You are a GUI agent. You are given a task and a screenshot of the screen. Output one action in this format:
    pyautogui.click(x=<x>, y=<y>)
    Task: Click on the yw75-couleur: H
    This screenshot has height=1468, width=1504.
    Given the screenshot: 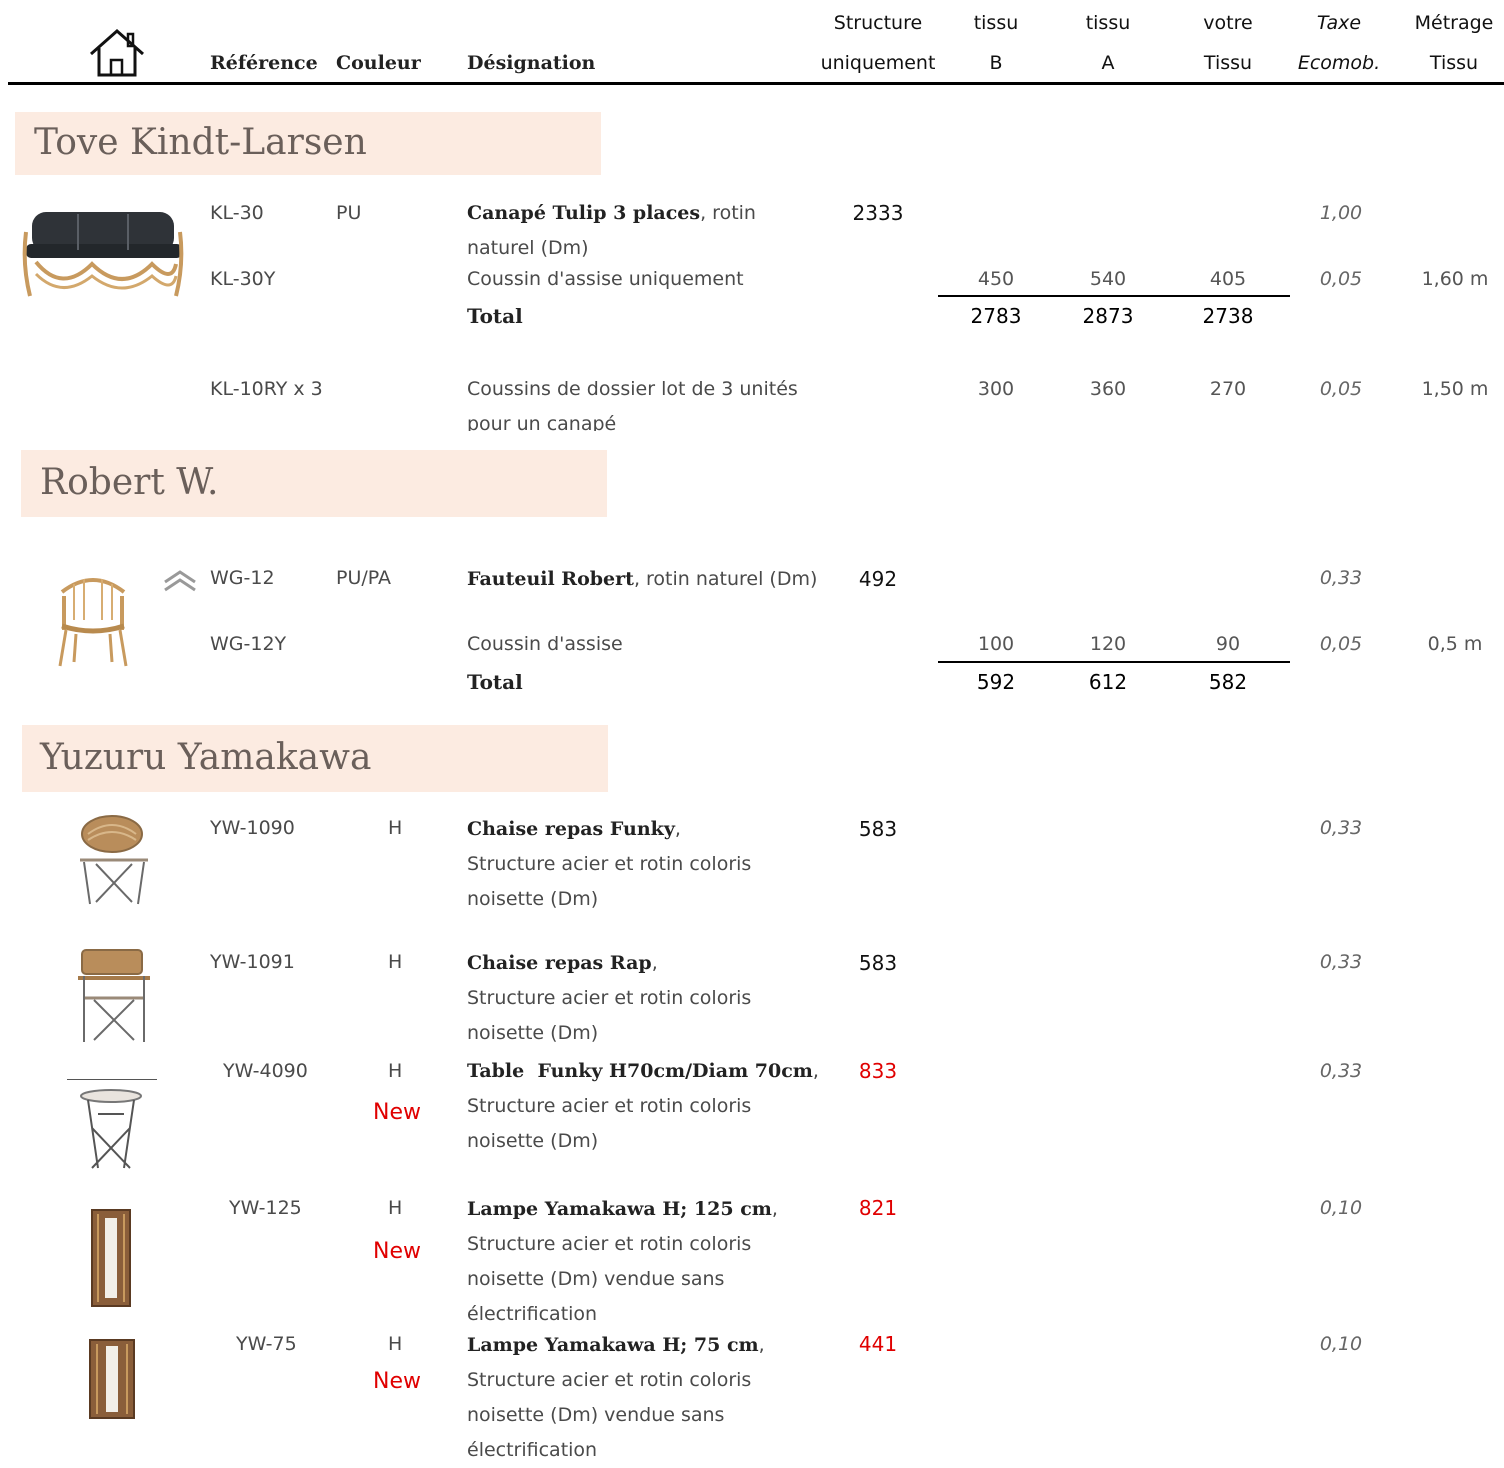 What is the action you would take?
    pyautogui.click(x=395, y=1344)
    